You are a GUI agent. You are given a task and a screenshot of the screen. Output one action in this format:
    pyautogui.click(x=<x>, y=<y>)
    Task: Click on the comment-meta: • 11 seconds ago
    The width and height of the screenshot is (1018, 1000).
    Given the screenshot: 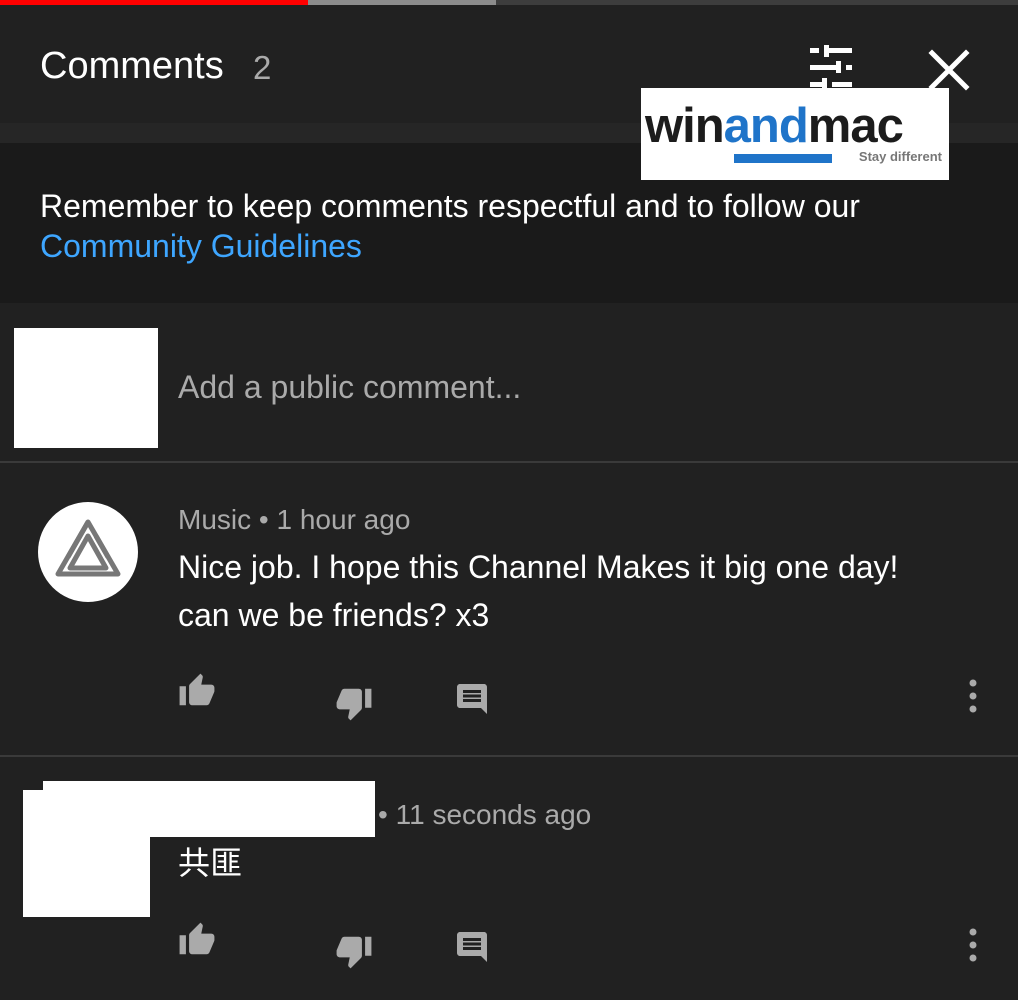 What is the action you would take?
    pyautogui.click(x=485, y=814)
    